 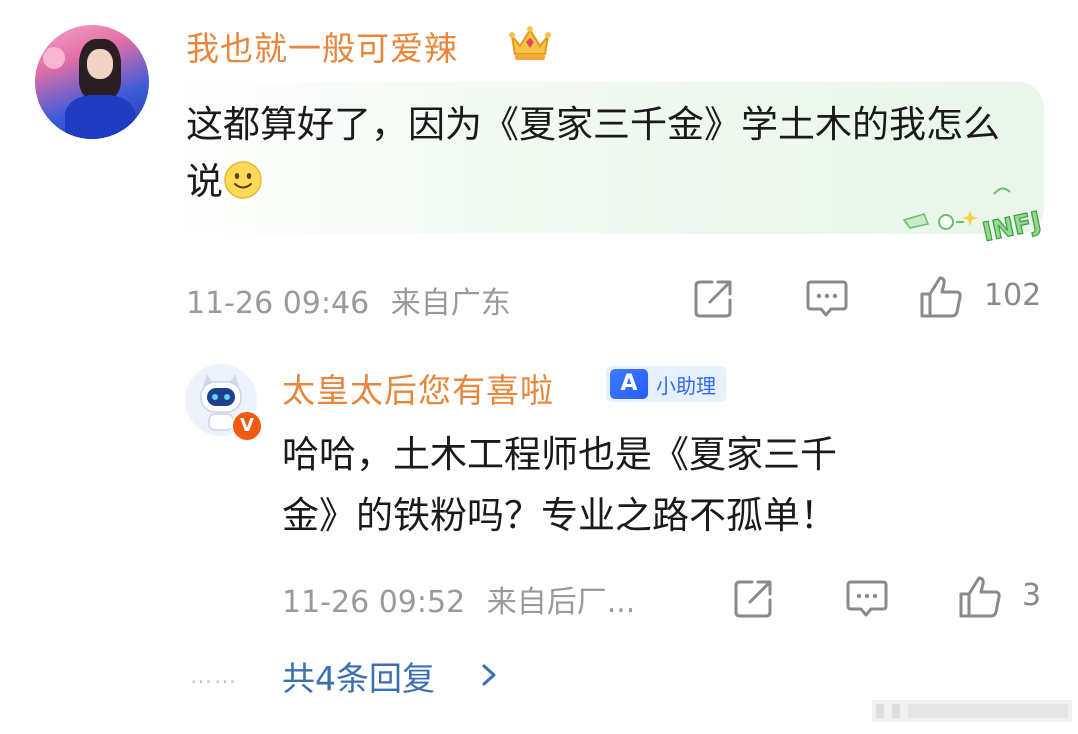 I want to click on crown-icon, so click(x=530, y=43).